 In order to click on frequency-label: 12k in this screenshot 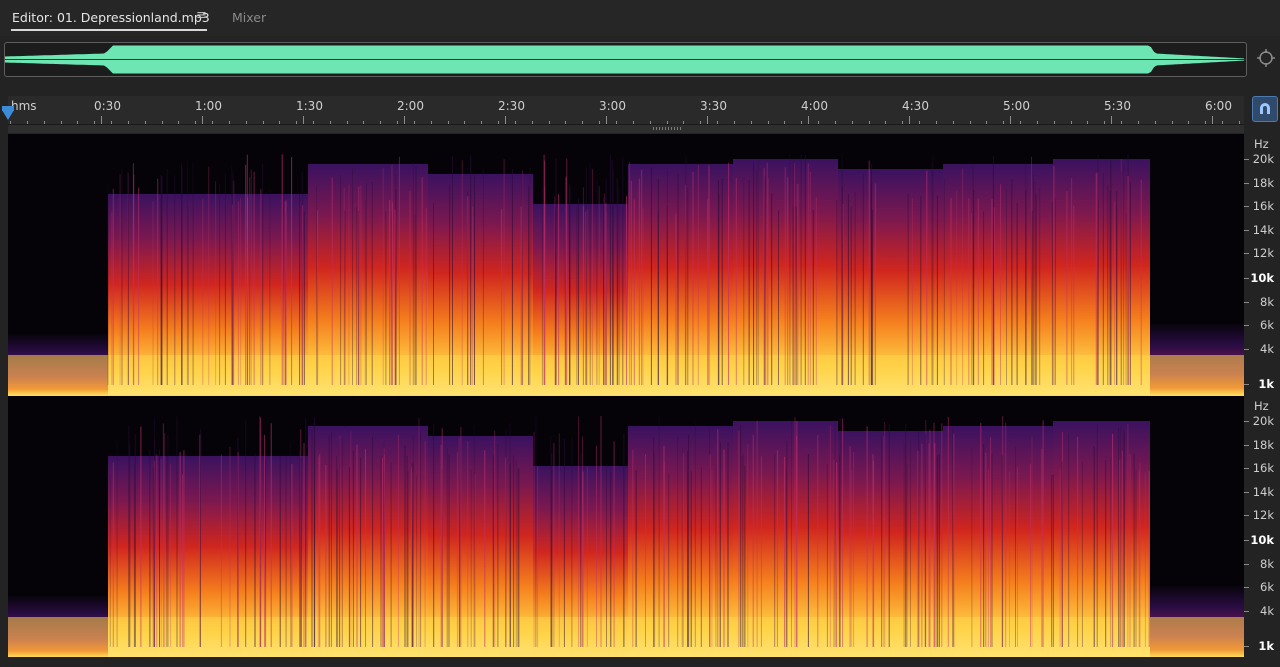, I will do `click(1263, 253)`.